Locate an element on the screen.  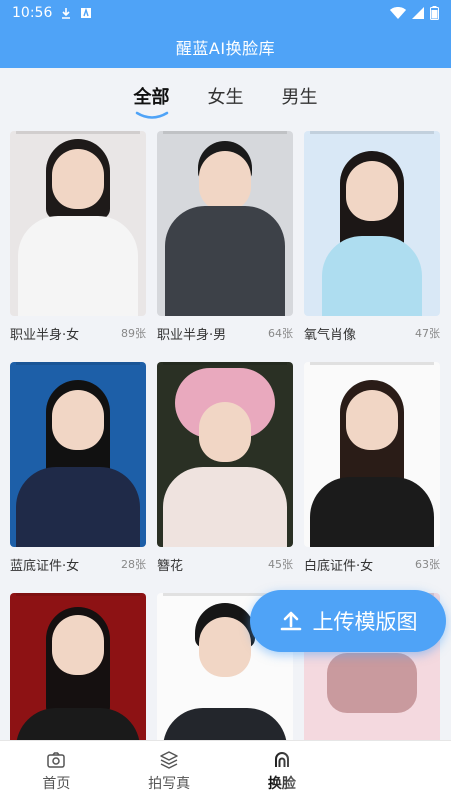
battery-icon is located at coordinates (434, 13).